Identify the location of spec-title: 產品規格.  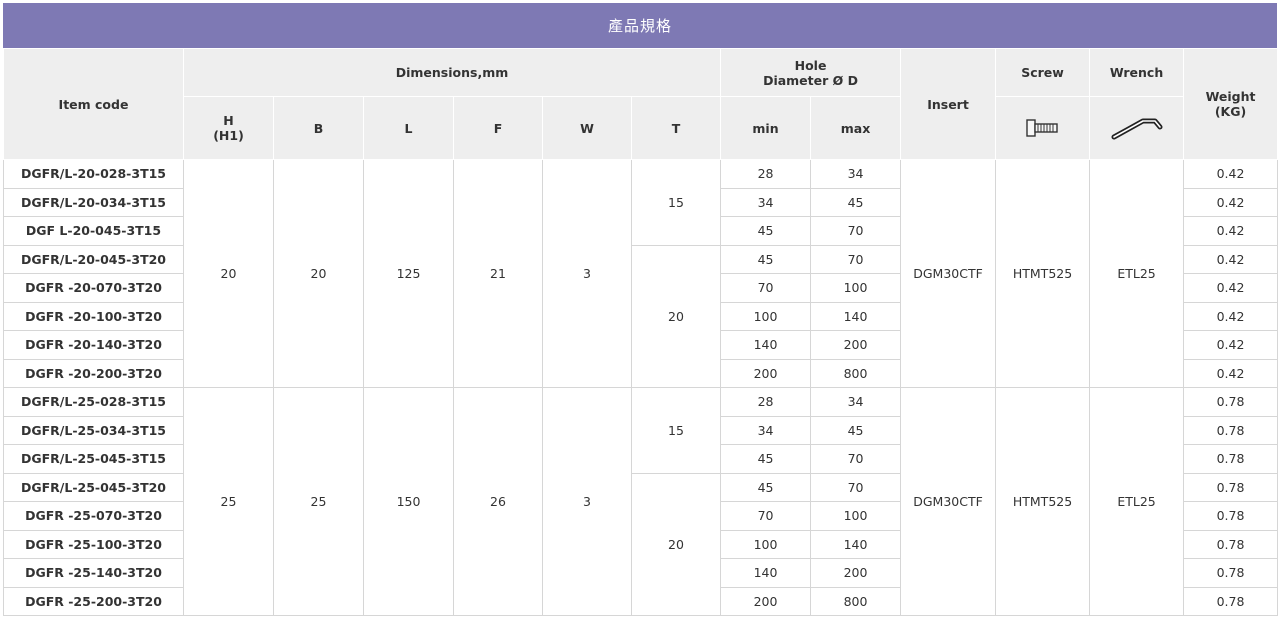
(640, 25).